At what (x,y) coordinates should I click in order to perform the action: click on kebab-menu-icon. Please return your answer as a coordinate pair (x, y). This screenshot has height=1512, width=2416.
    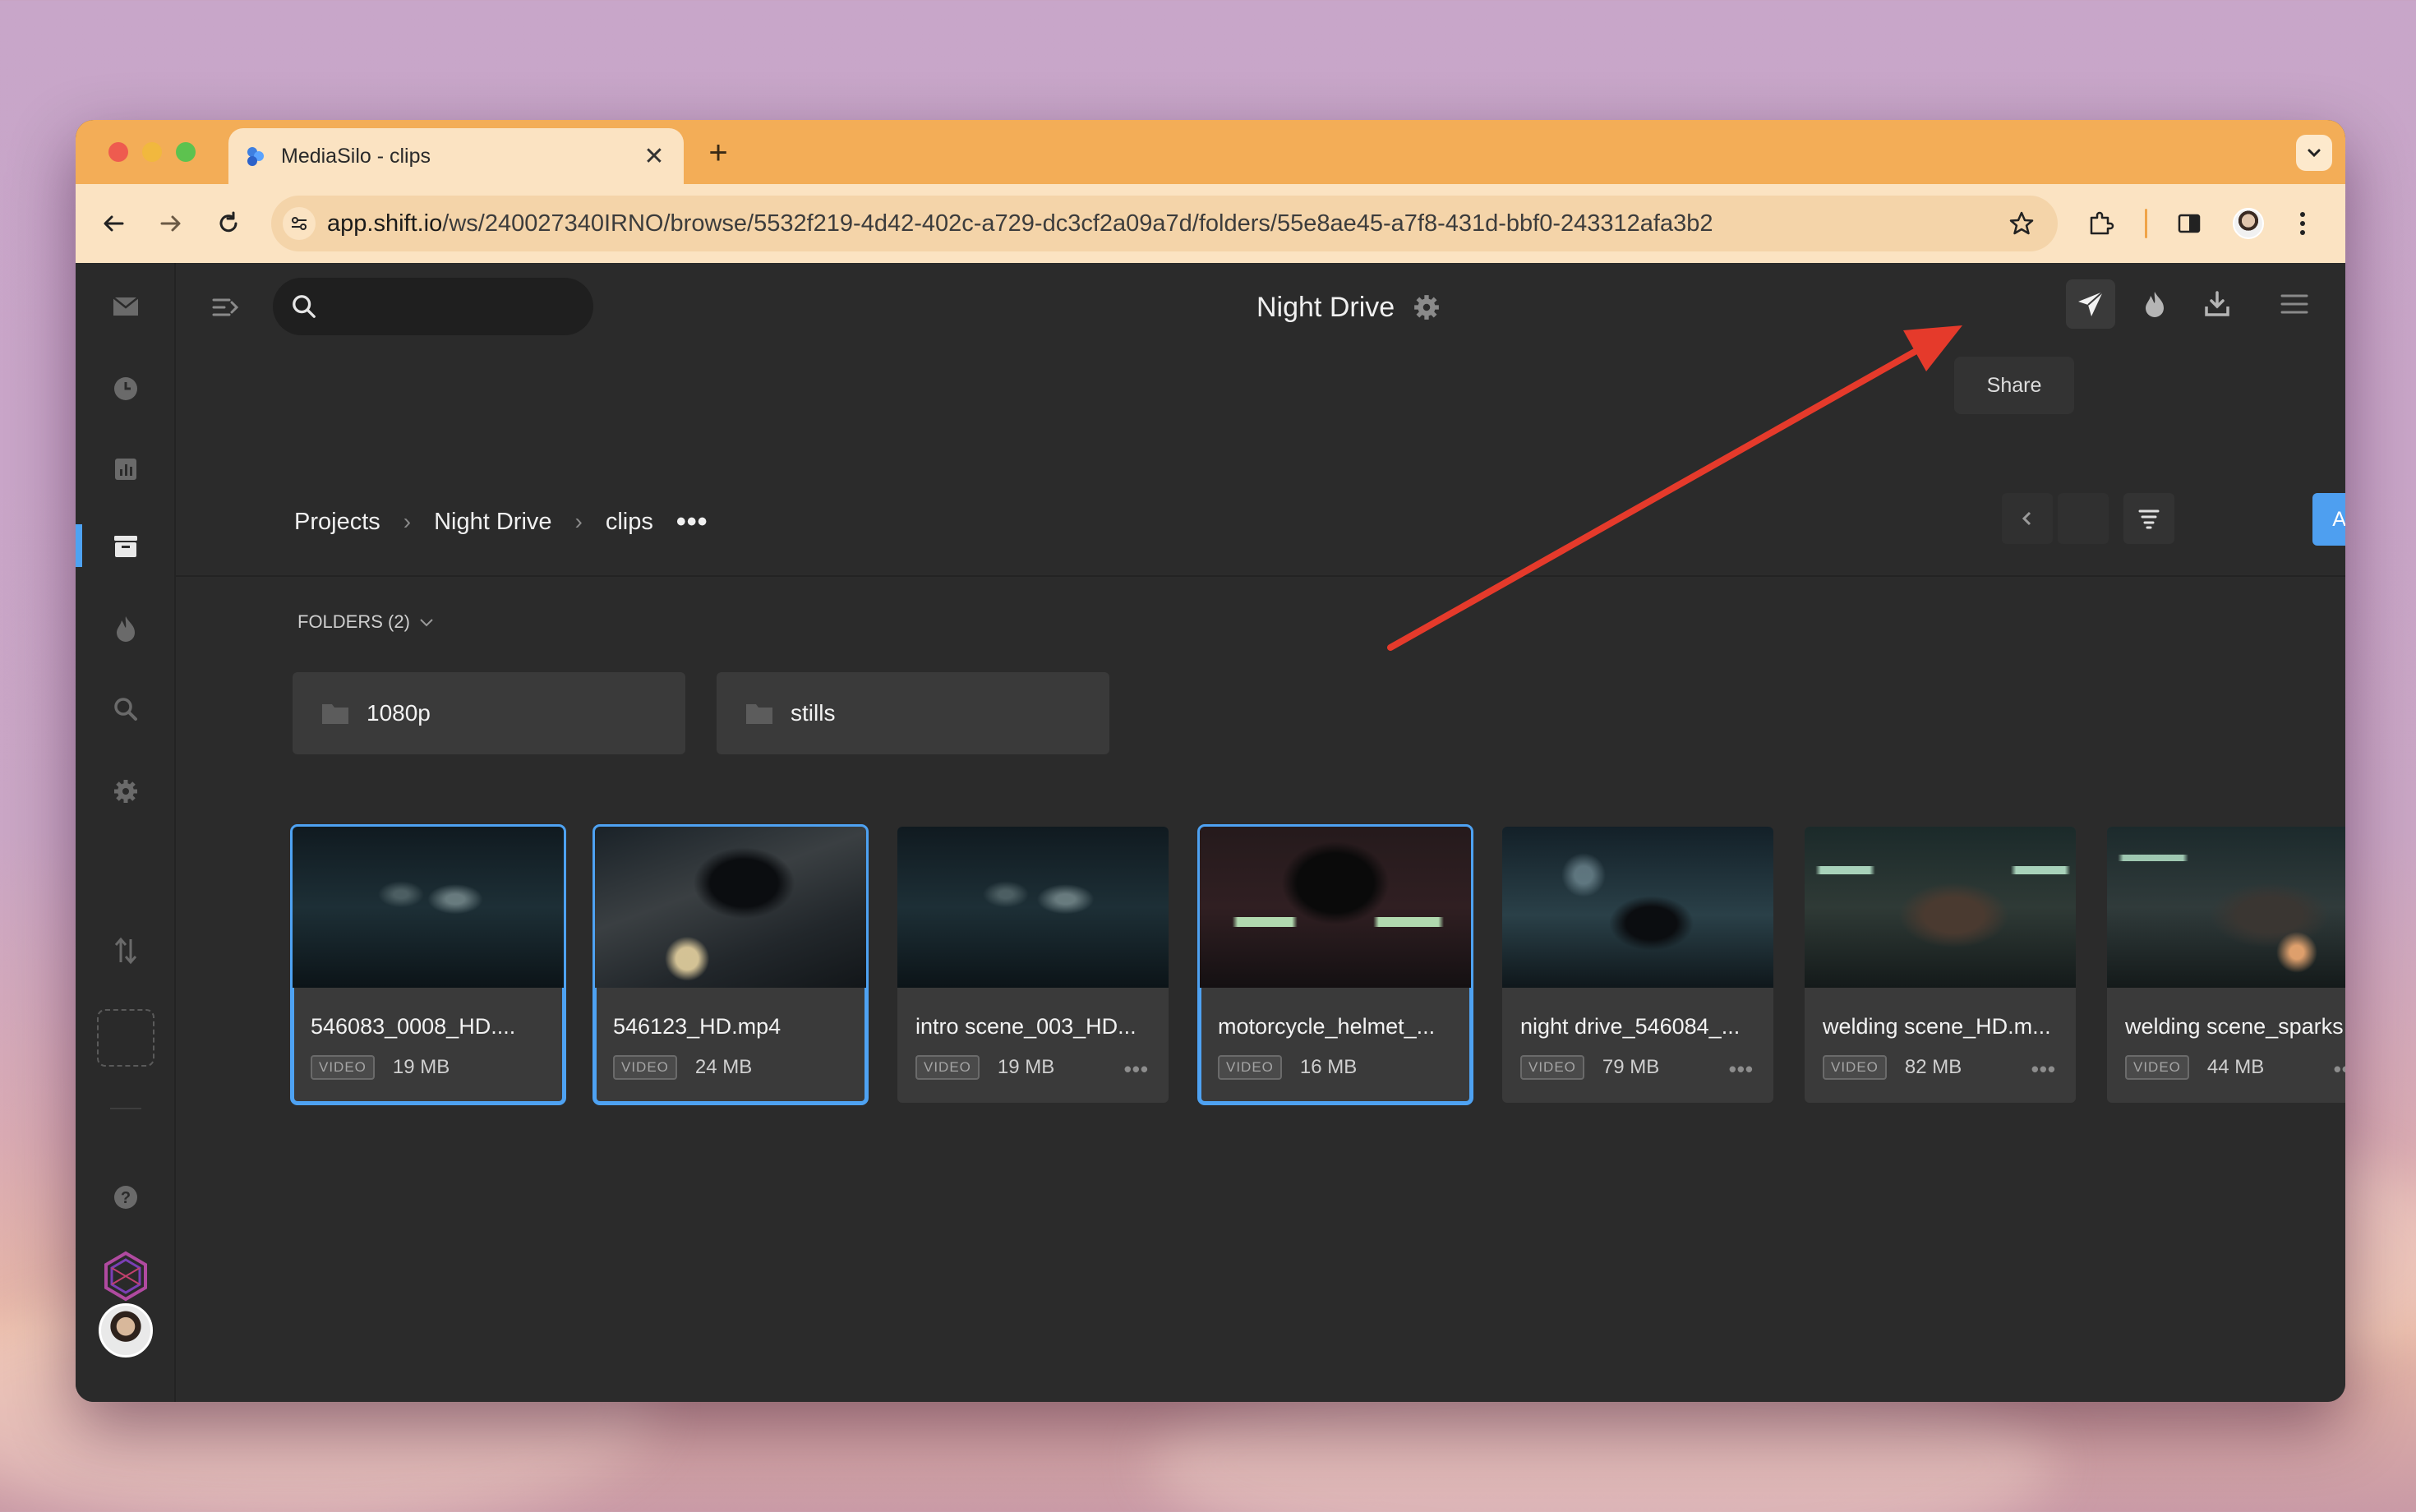
    Looking at the image, I should click on (2302, 223).